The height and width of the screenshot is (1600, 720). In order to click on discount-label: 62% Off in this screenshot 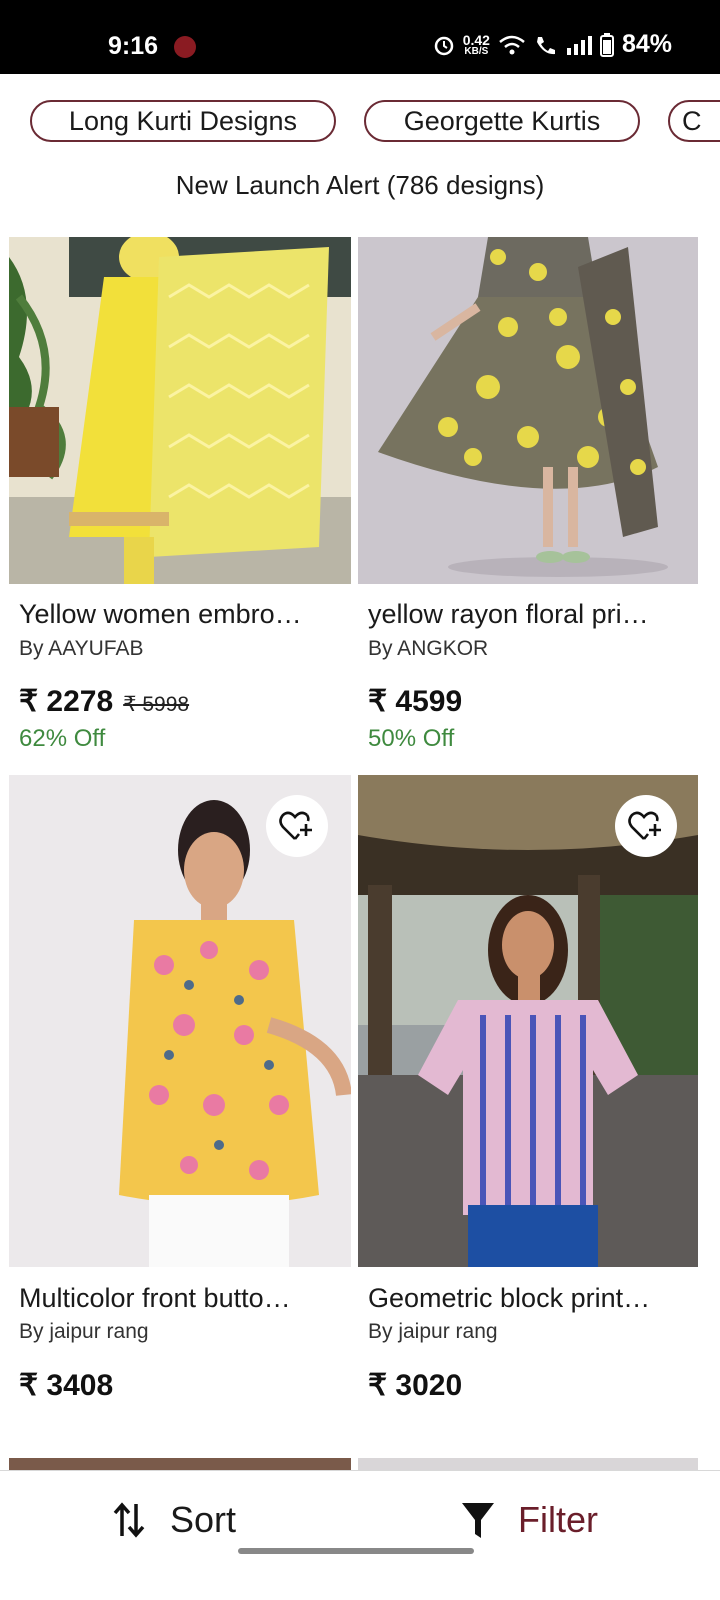, I will do `click(62, 738)`.